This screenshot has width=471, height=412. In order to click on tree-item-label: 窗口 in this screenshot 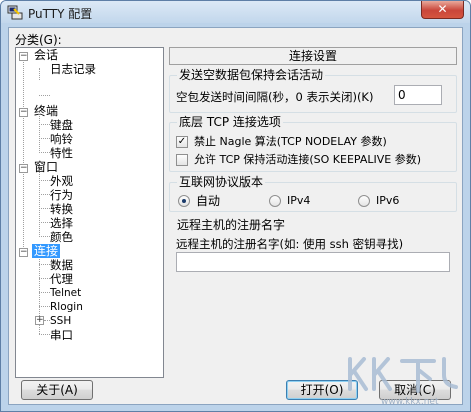, I will do `click(46, 167)`.